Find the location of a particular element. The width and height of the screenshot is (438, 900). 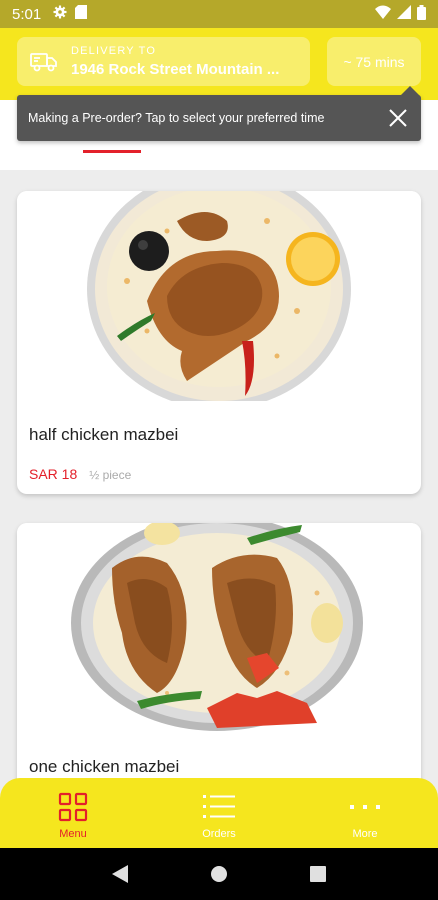

nav-label-orders: Orders is located at coordinates (219, 834).